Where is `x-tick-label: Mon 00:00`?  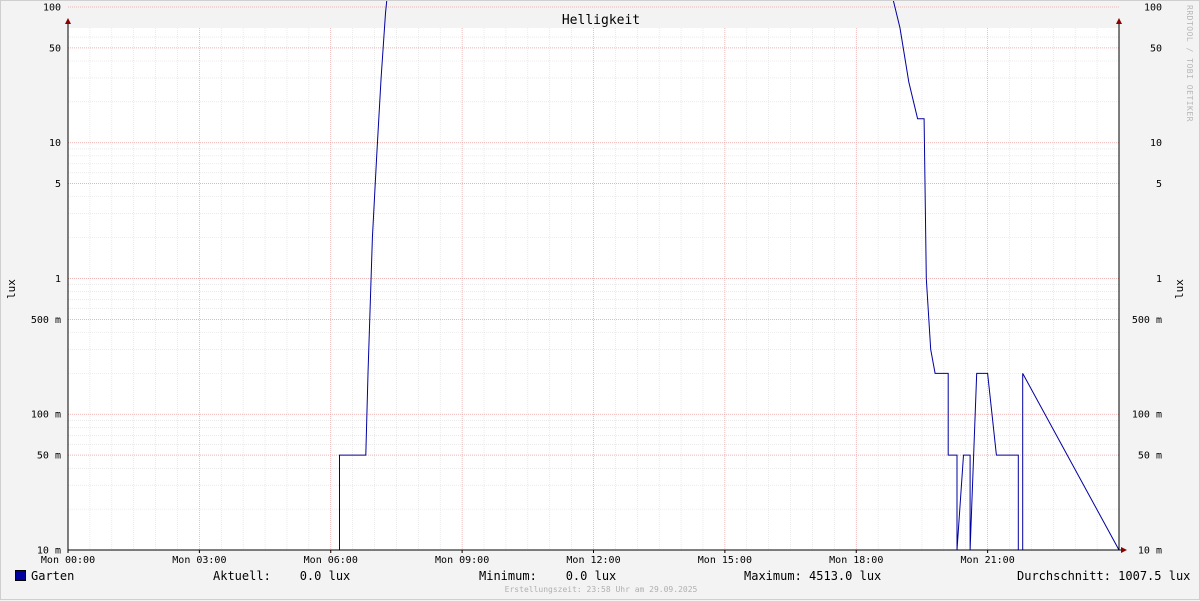 x-tick-label: Mon 00:00 is located at coordinates (68, 560).